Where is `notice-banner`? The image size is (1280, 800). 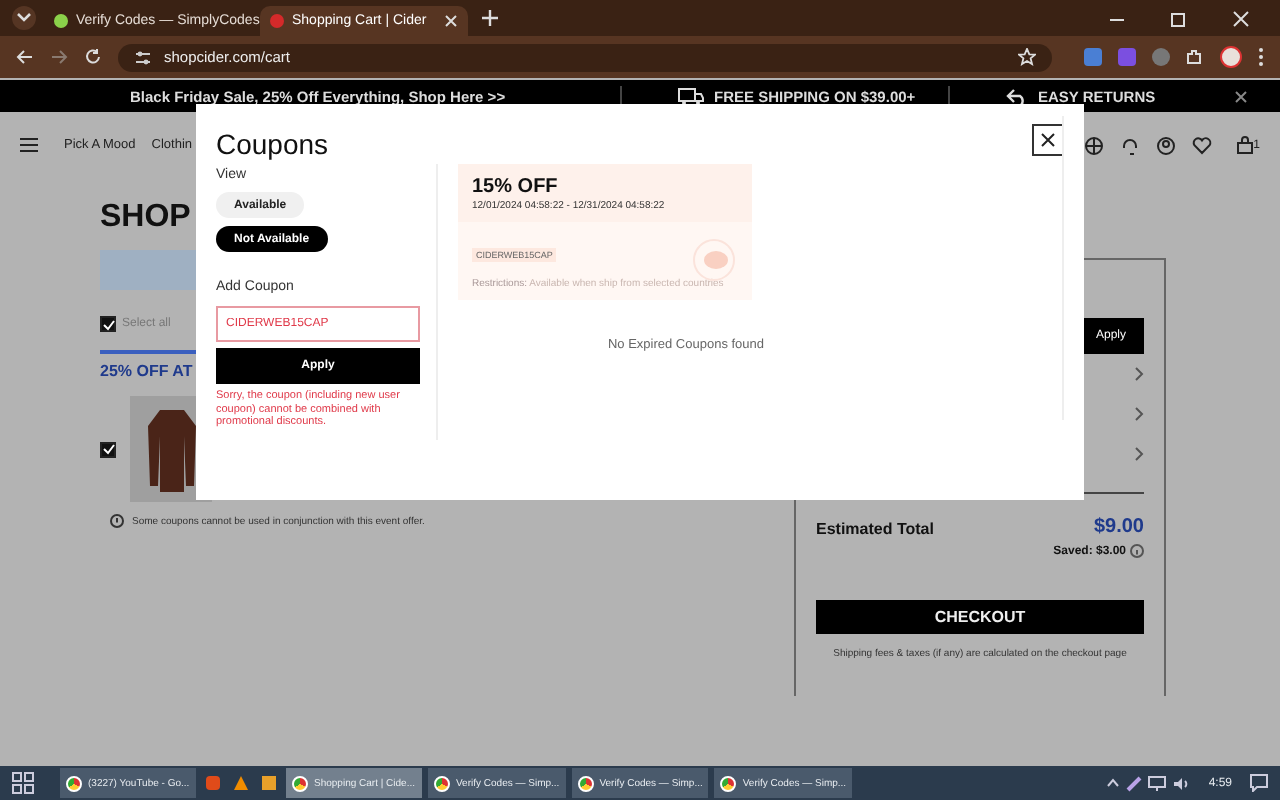 notice-banner is located at coordinates (148, 270).